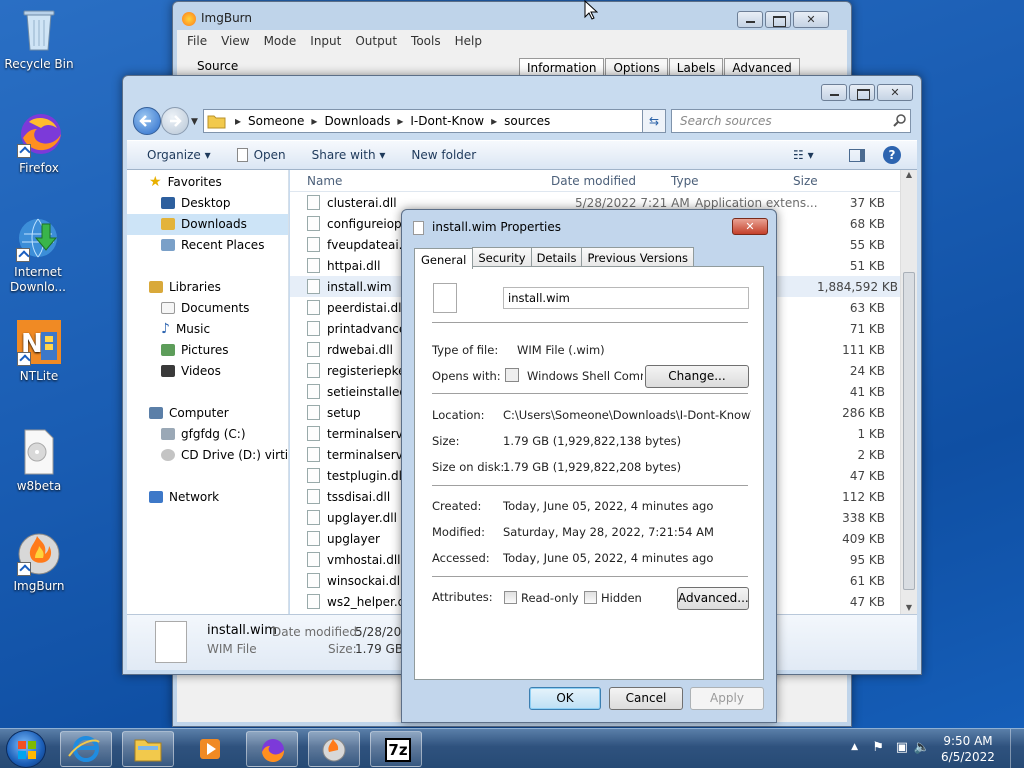 This screenshot has width=1024, height=768. I want to click on menu-tools: Tools, so click(426, 41).